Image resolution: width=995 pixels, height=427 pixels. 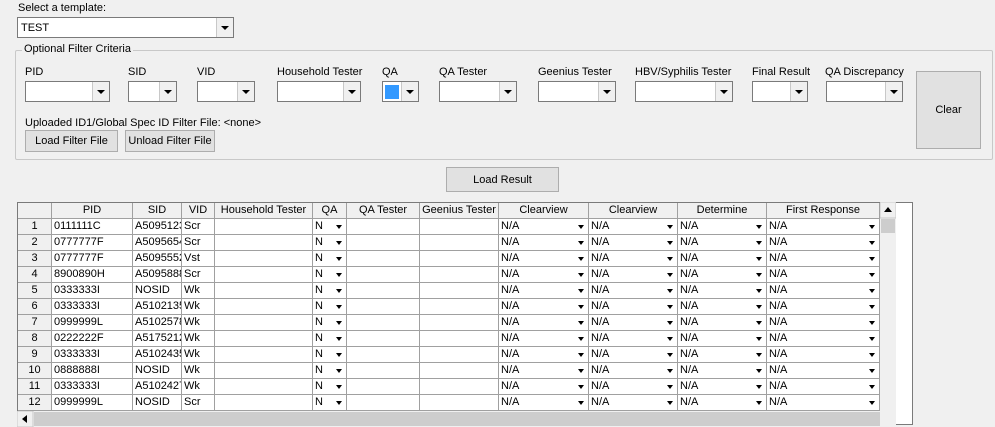 I want to click on header-vid: VID, so click(x=198, y=211).